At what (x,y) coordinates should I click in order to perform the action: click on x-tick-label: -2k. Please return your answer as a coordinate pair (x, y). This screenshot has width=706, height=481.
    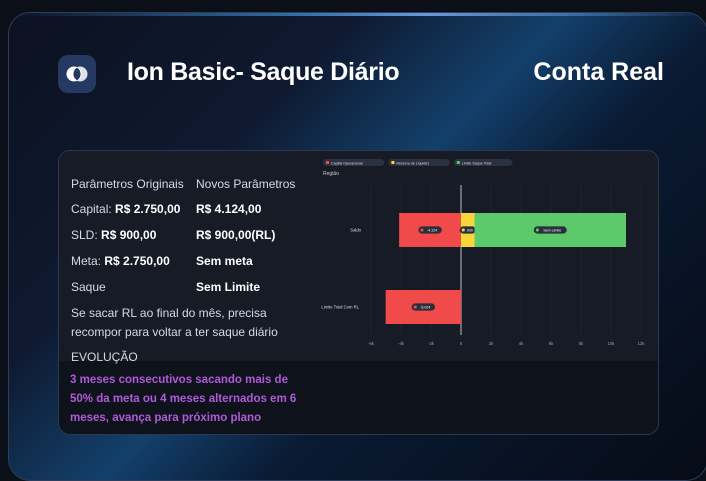
    Looking at the image, I should click on (431, 343).